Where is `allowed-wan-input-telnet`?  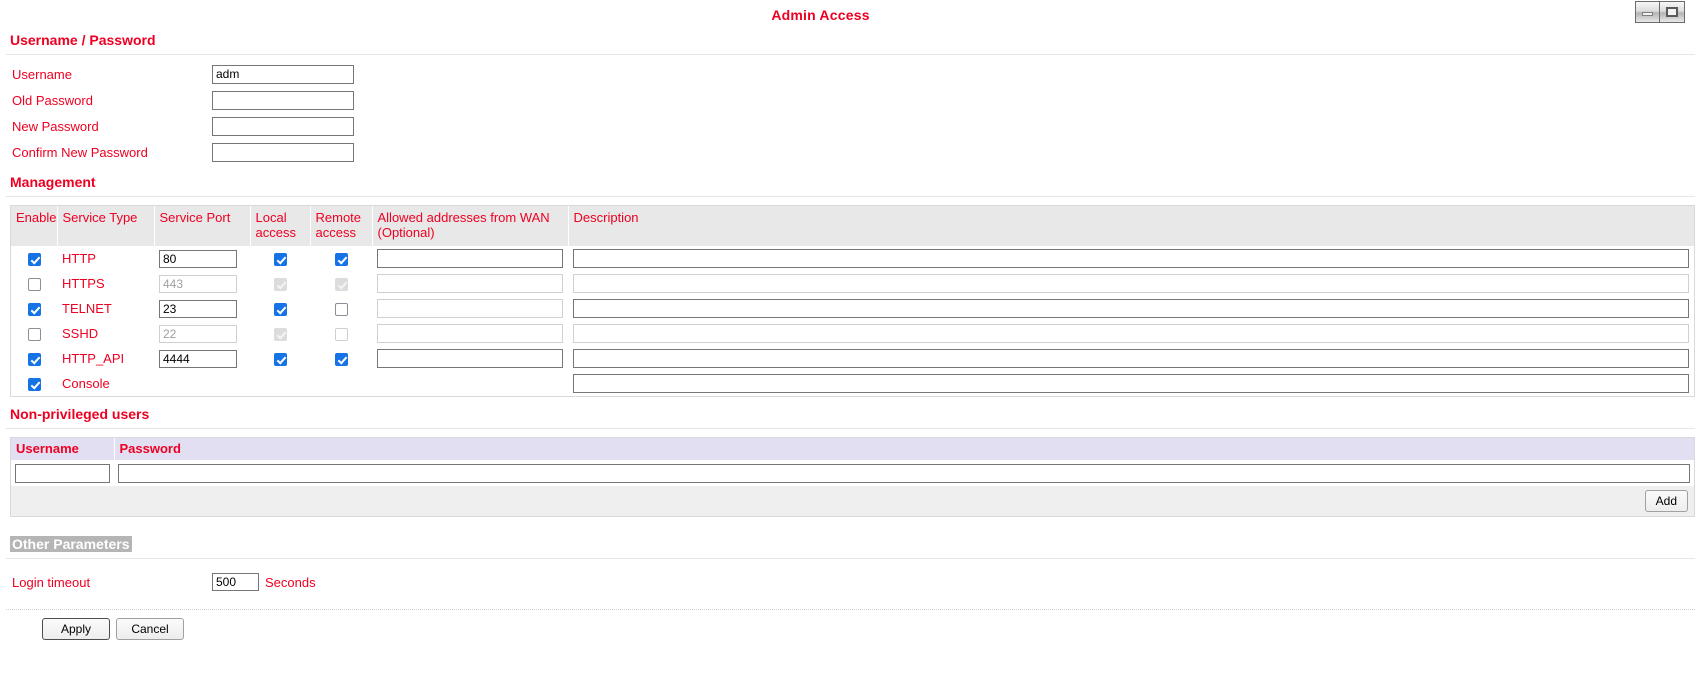
allowed-wan-input-telnet is located at coordinates (470, 309).